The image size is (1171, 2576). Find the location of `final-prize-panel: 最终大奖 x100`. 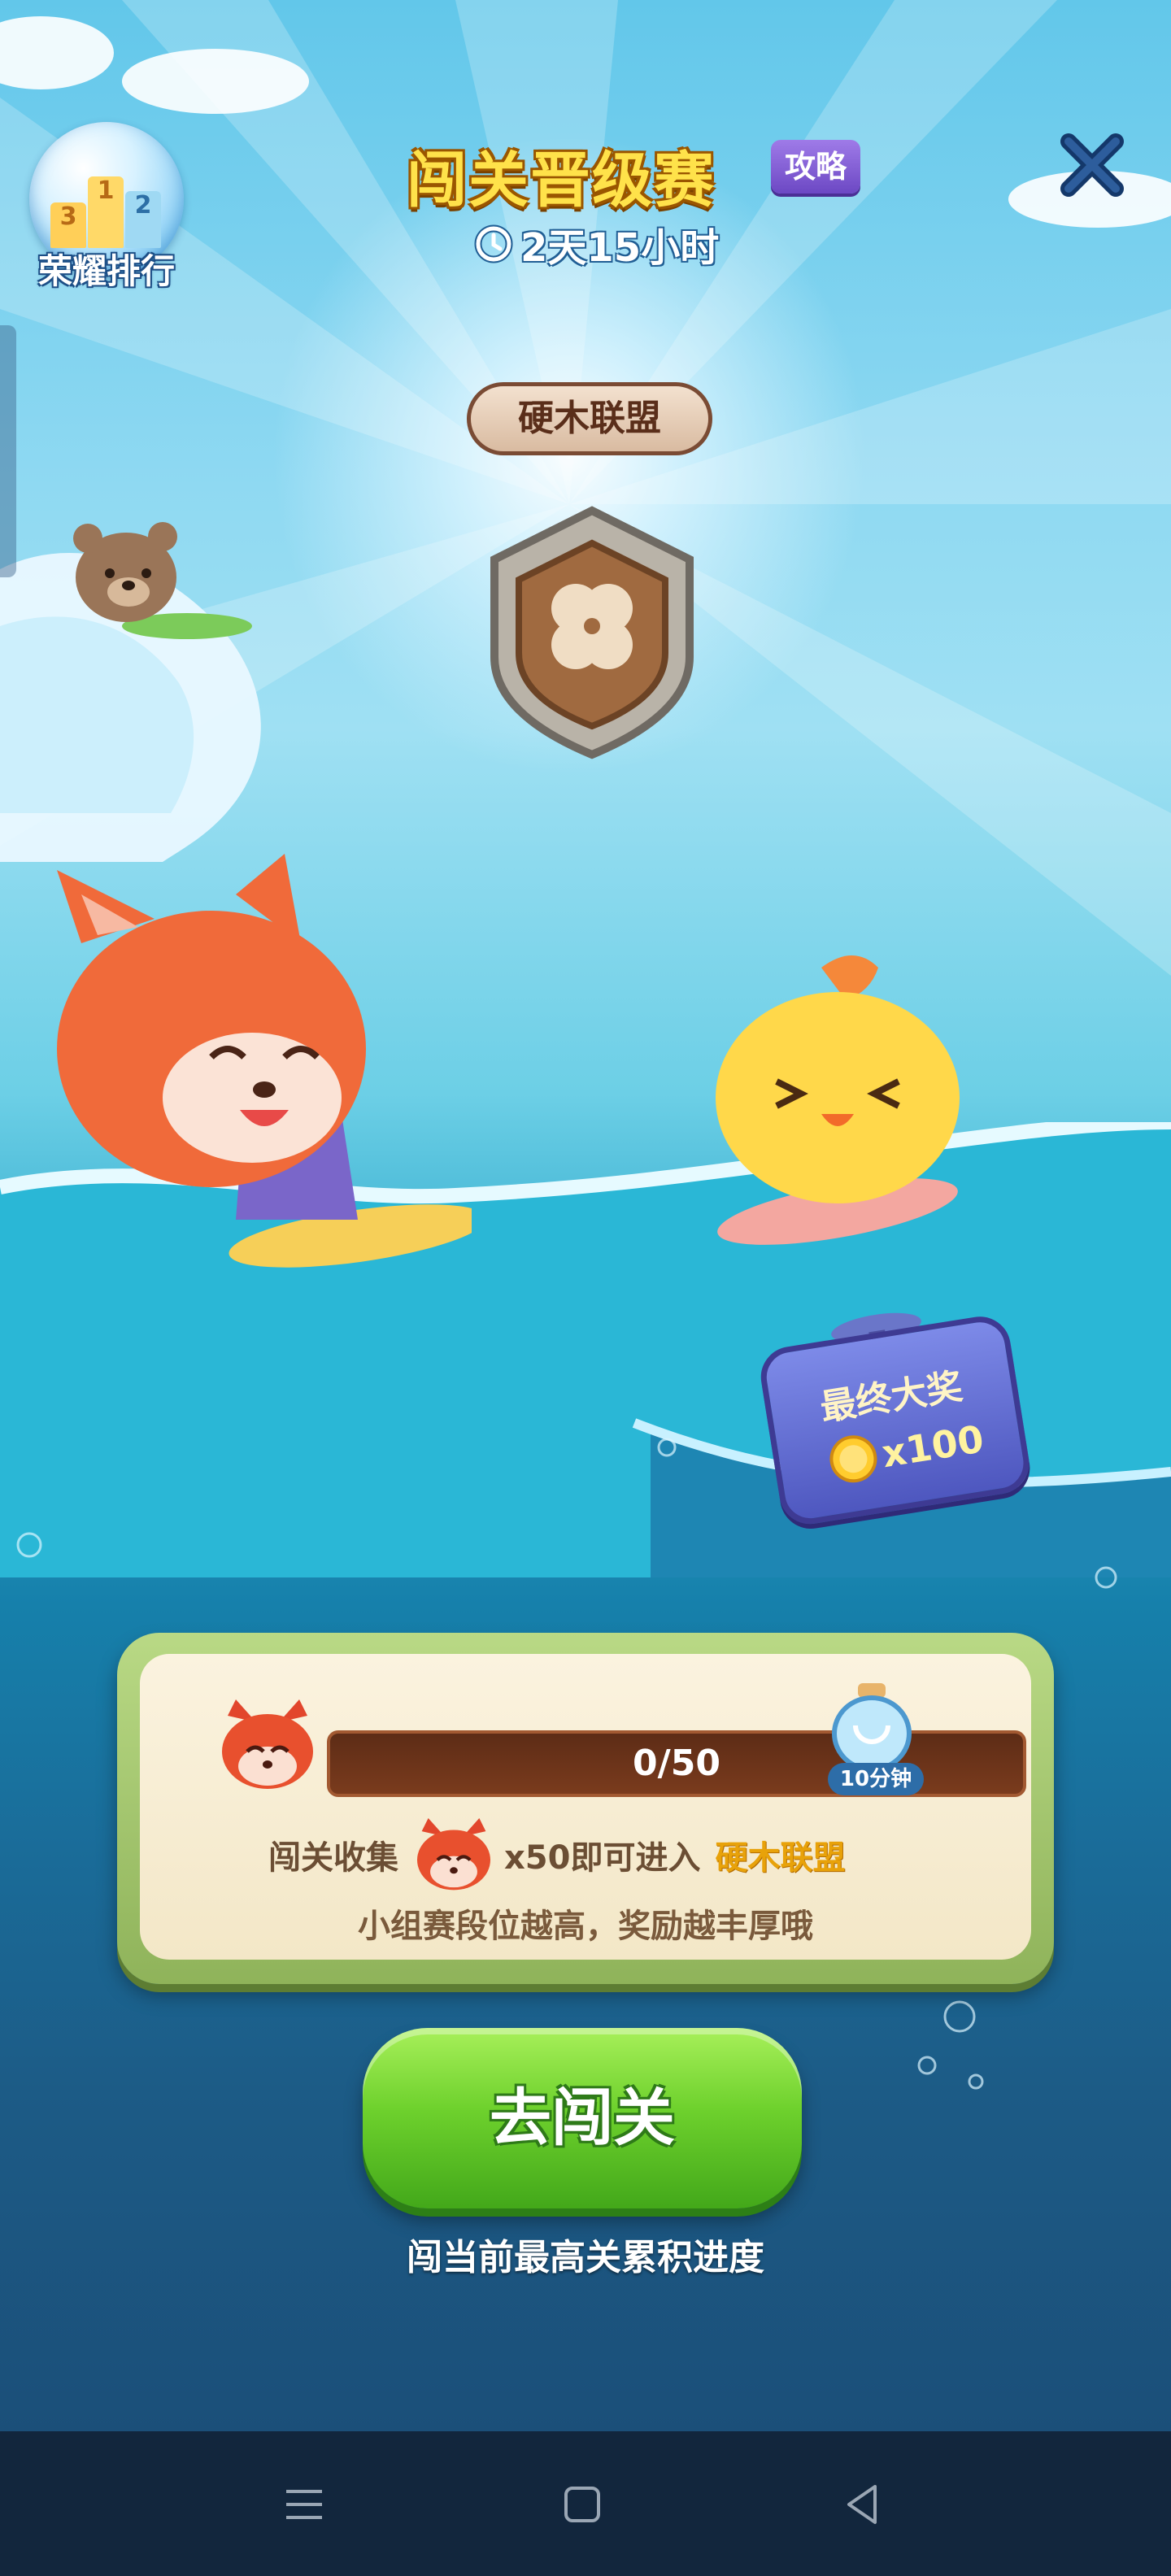

final-prize-panel: 最终大奖 x100 is located at coordinates (898, 1412).